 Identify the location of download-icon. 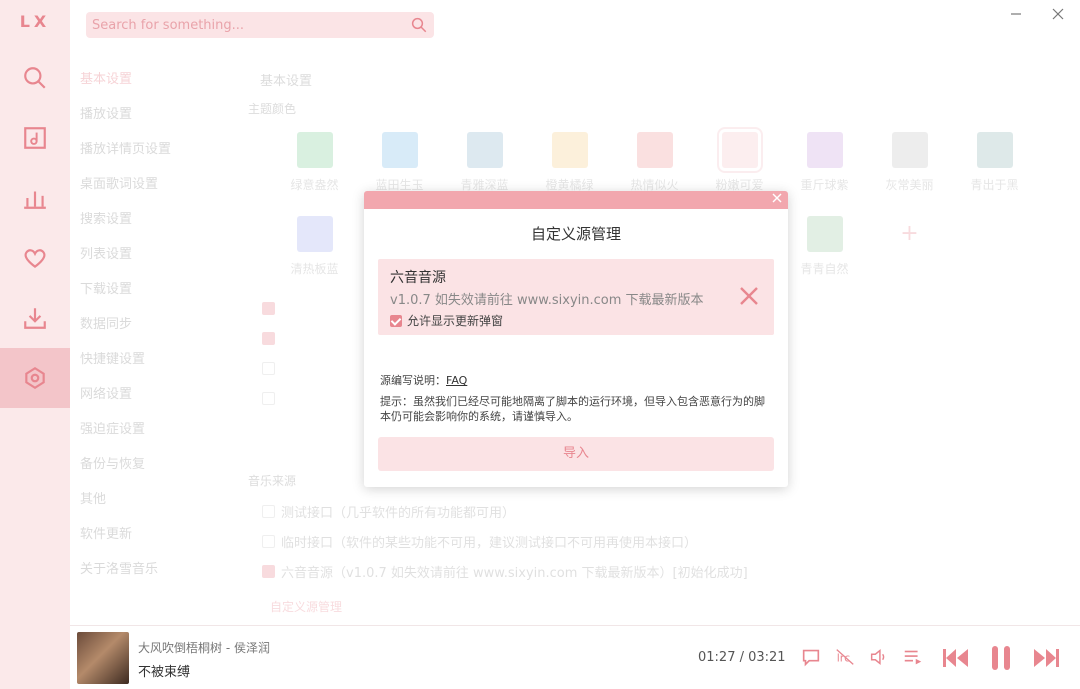
(35, 318).